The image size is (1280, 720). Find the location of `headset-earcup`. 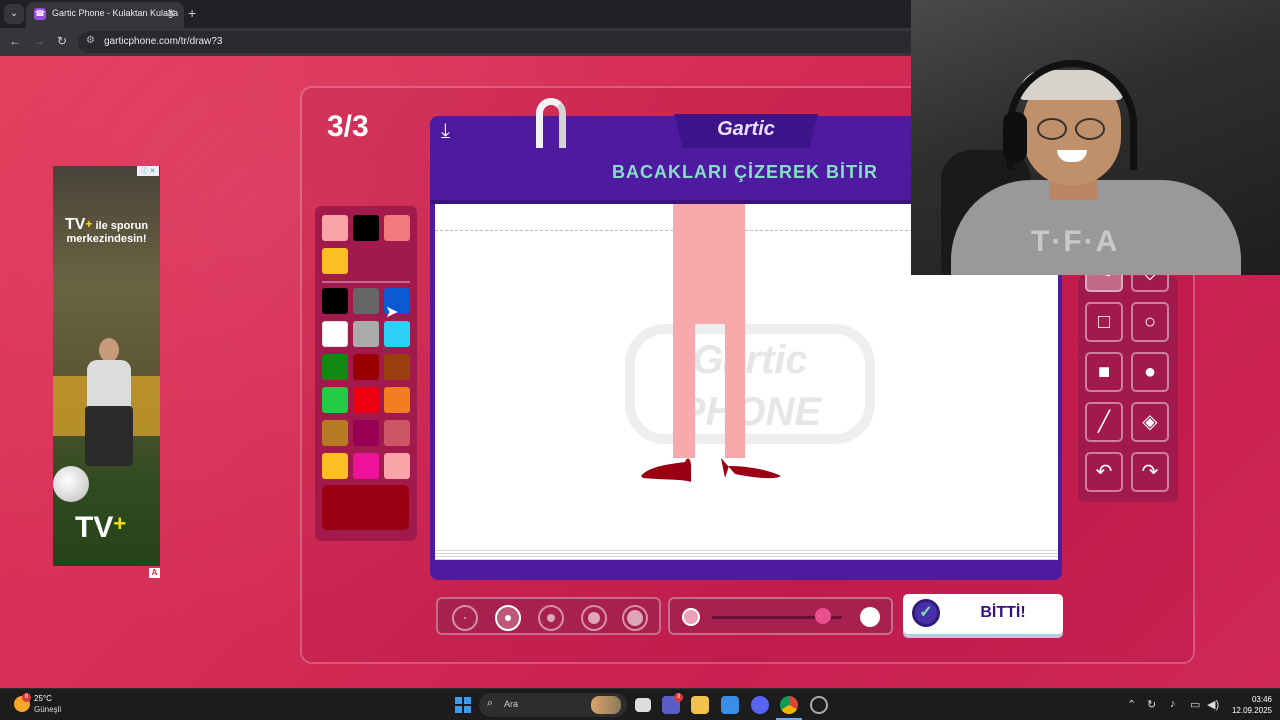

headset-earcup is located at coordinates (1015, 137).